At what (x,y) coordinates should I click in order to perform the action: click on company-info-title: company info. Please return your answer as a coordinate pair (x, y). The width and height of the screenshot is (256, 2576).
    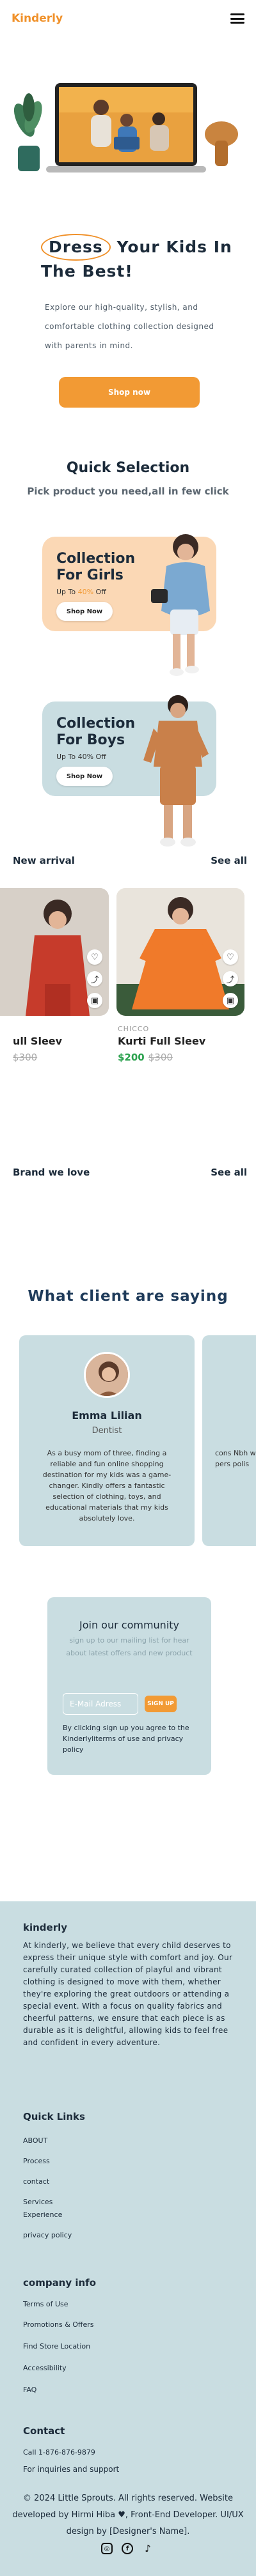
    Looking at the image, I should click on (60, 2282).